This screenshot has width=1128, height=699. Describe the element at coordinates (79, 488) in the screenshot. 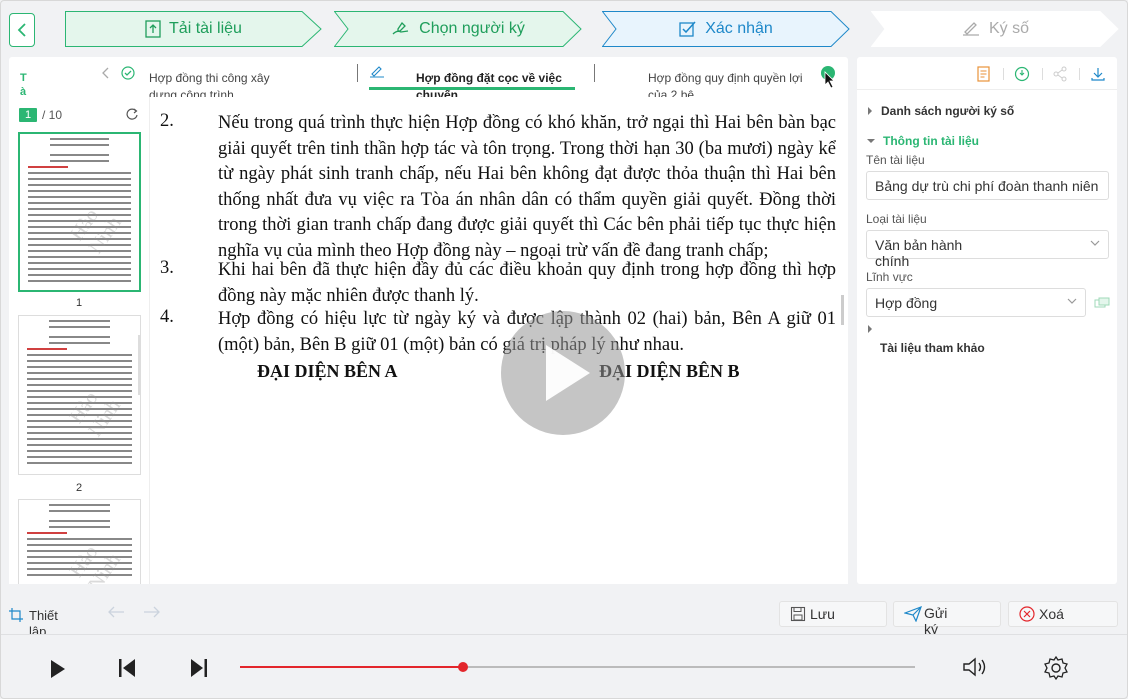

I see `page-thumbnail-label: 2` at that location.